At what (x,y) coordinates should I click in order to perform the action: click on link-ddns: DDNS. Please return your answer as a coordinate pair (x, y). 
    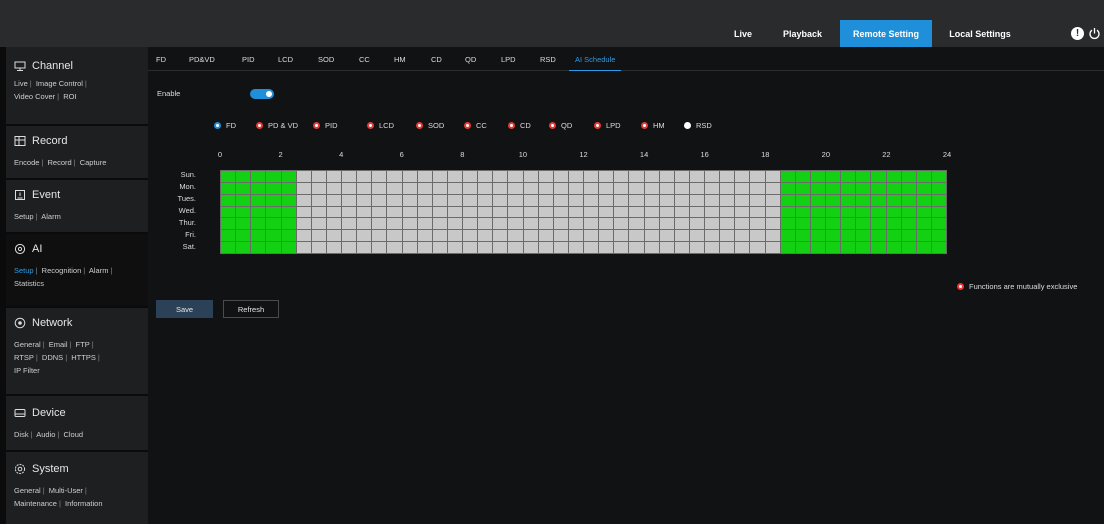
    Looking at the image, I should click on (52, 357).